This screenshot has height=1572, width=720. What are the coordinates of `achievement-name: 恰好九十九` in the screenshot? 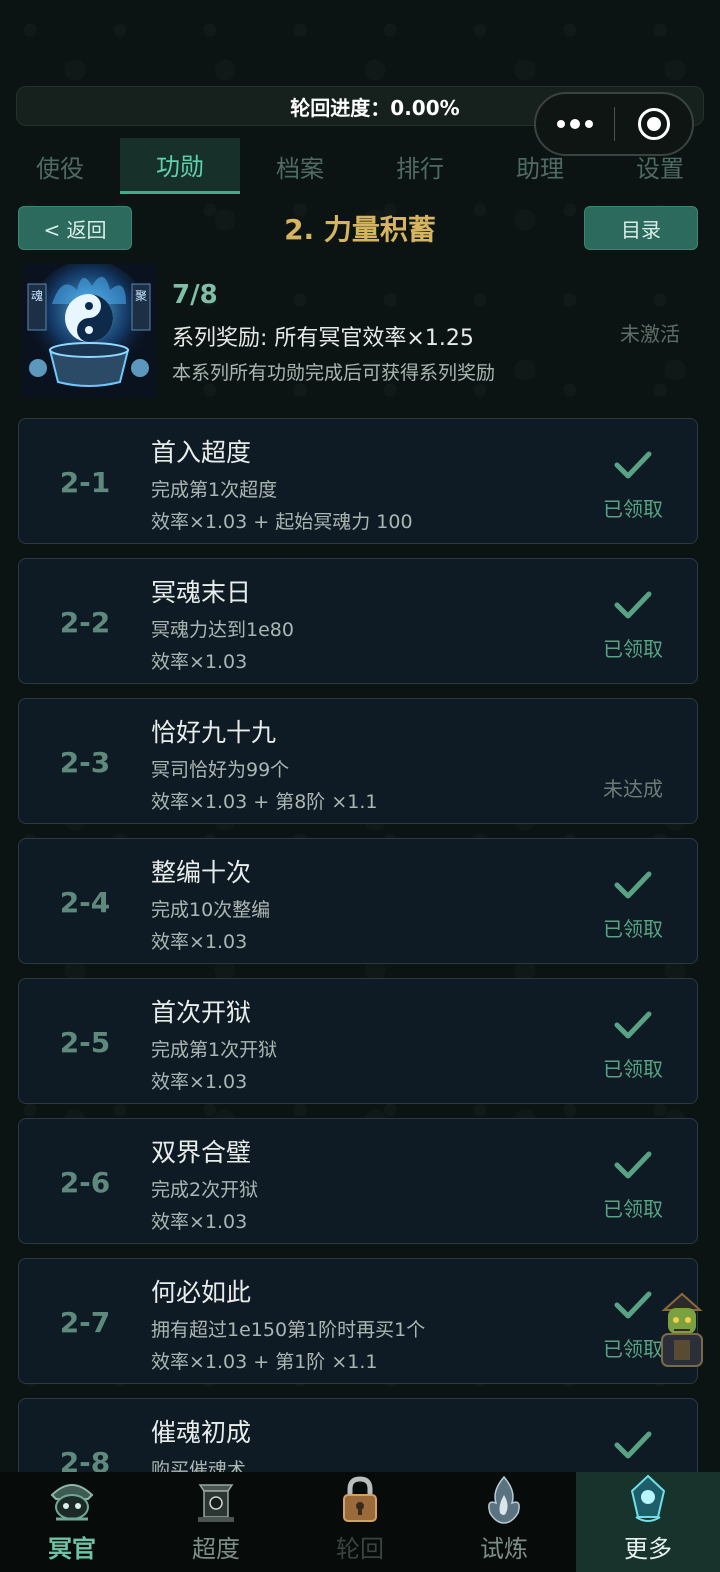 It's located at (214, 732).